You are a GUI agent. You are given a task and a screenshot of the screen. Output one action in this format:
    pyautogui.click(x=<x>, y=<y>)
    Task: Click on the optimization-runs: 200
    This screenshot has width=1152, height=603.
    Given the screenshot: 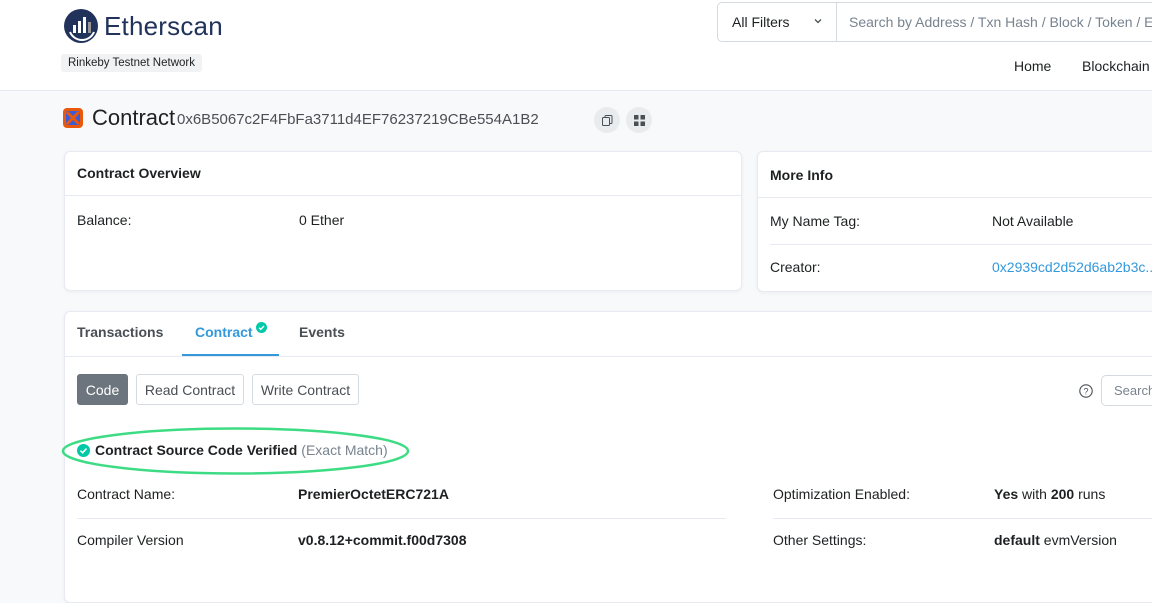 What is the action you would take?
    pyautogui.click(x=1062, y=494)
    